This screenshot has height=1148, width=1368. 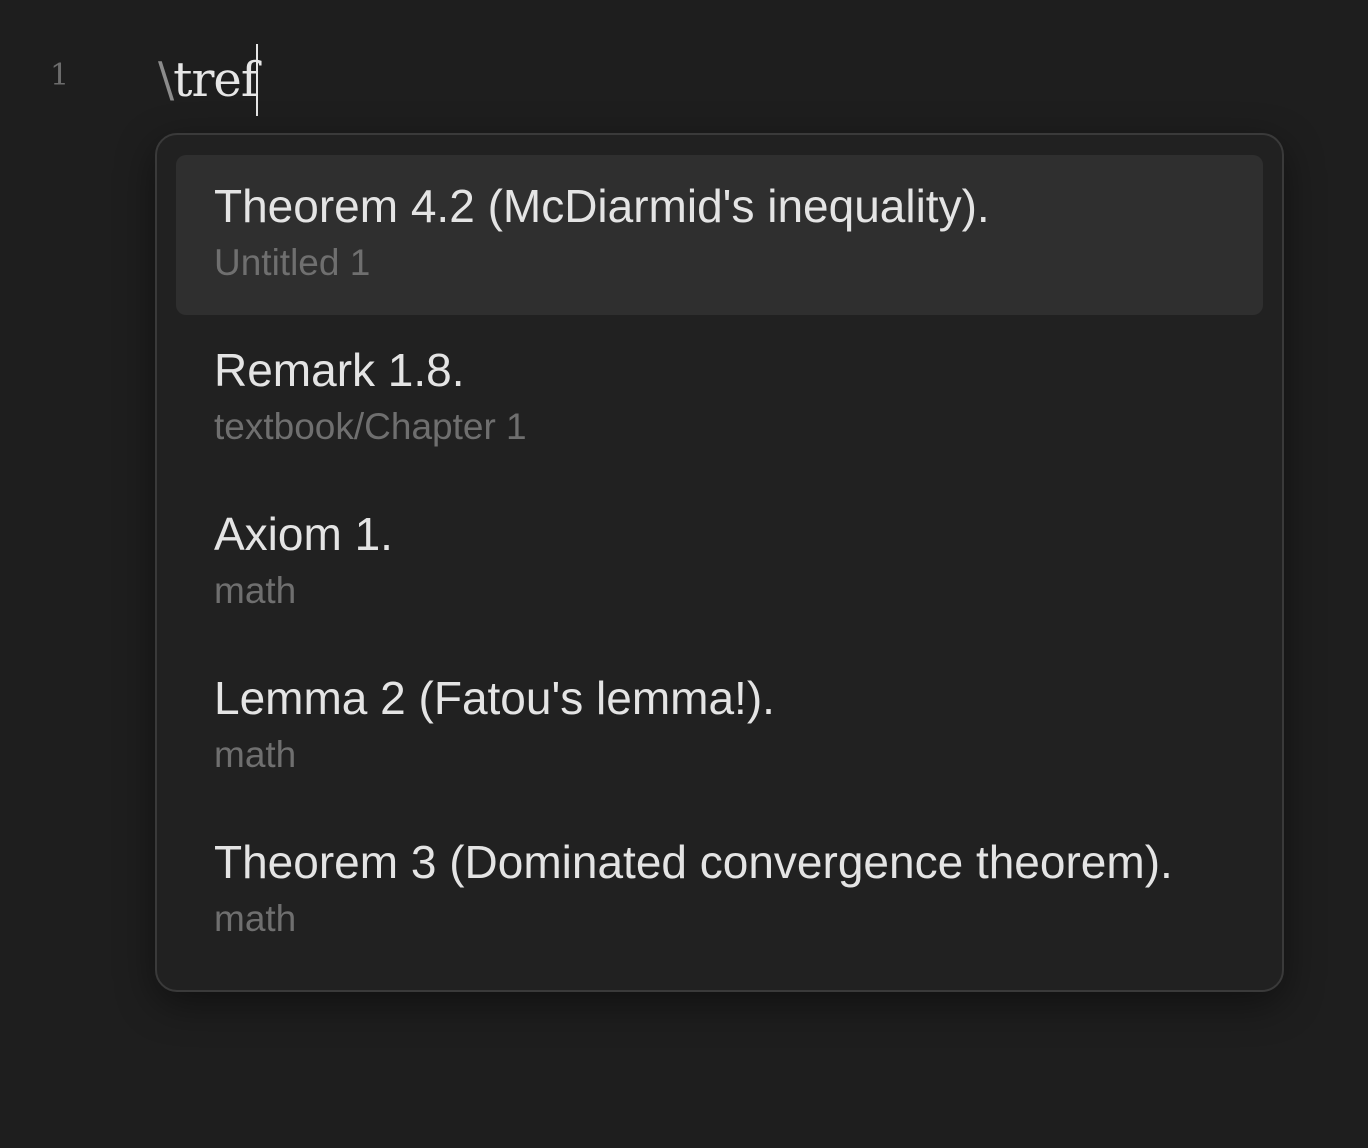 I want to click on suggestion-item: Axiom 1. math, so click(x=719, y=563).